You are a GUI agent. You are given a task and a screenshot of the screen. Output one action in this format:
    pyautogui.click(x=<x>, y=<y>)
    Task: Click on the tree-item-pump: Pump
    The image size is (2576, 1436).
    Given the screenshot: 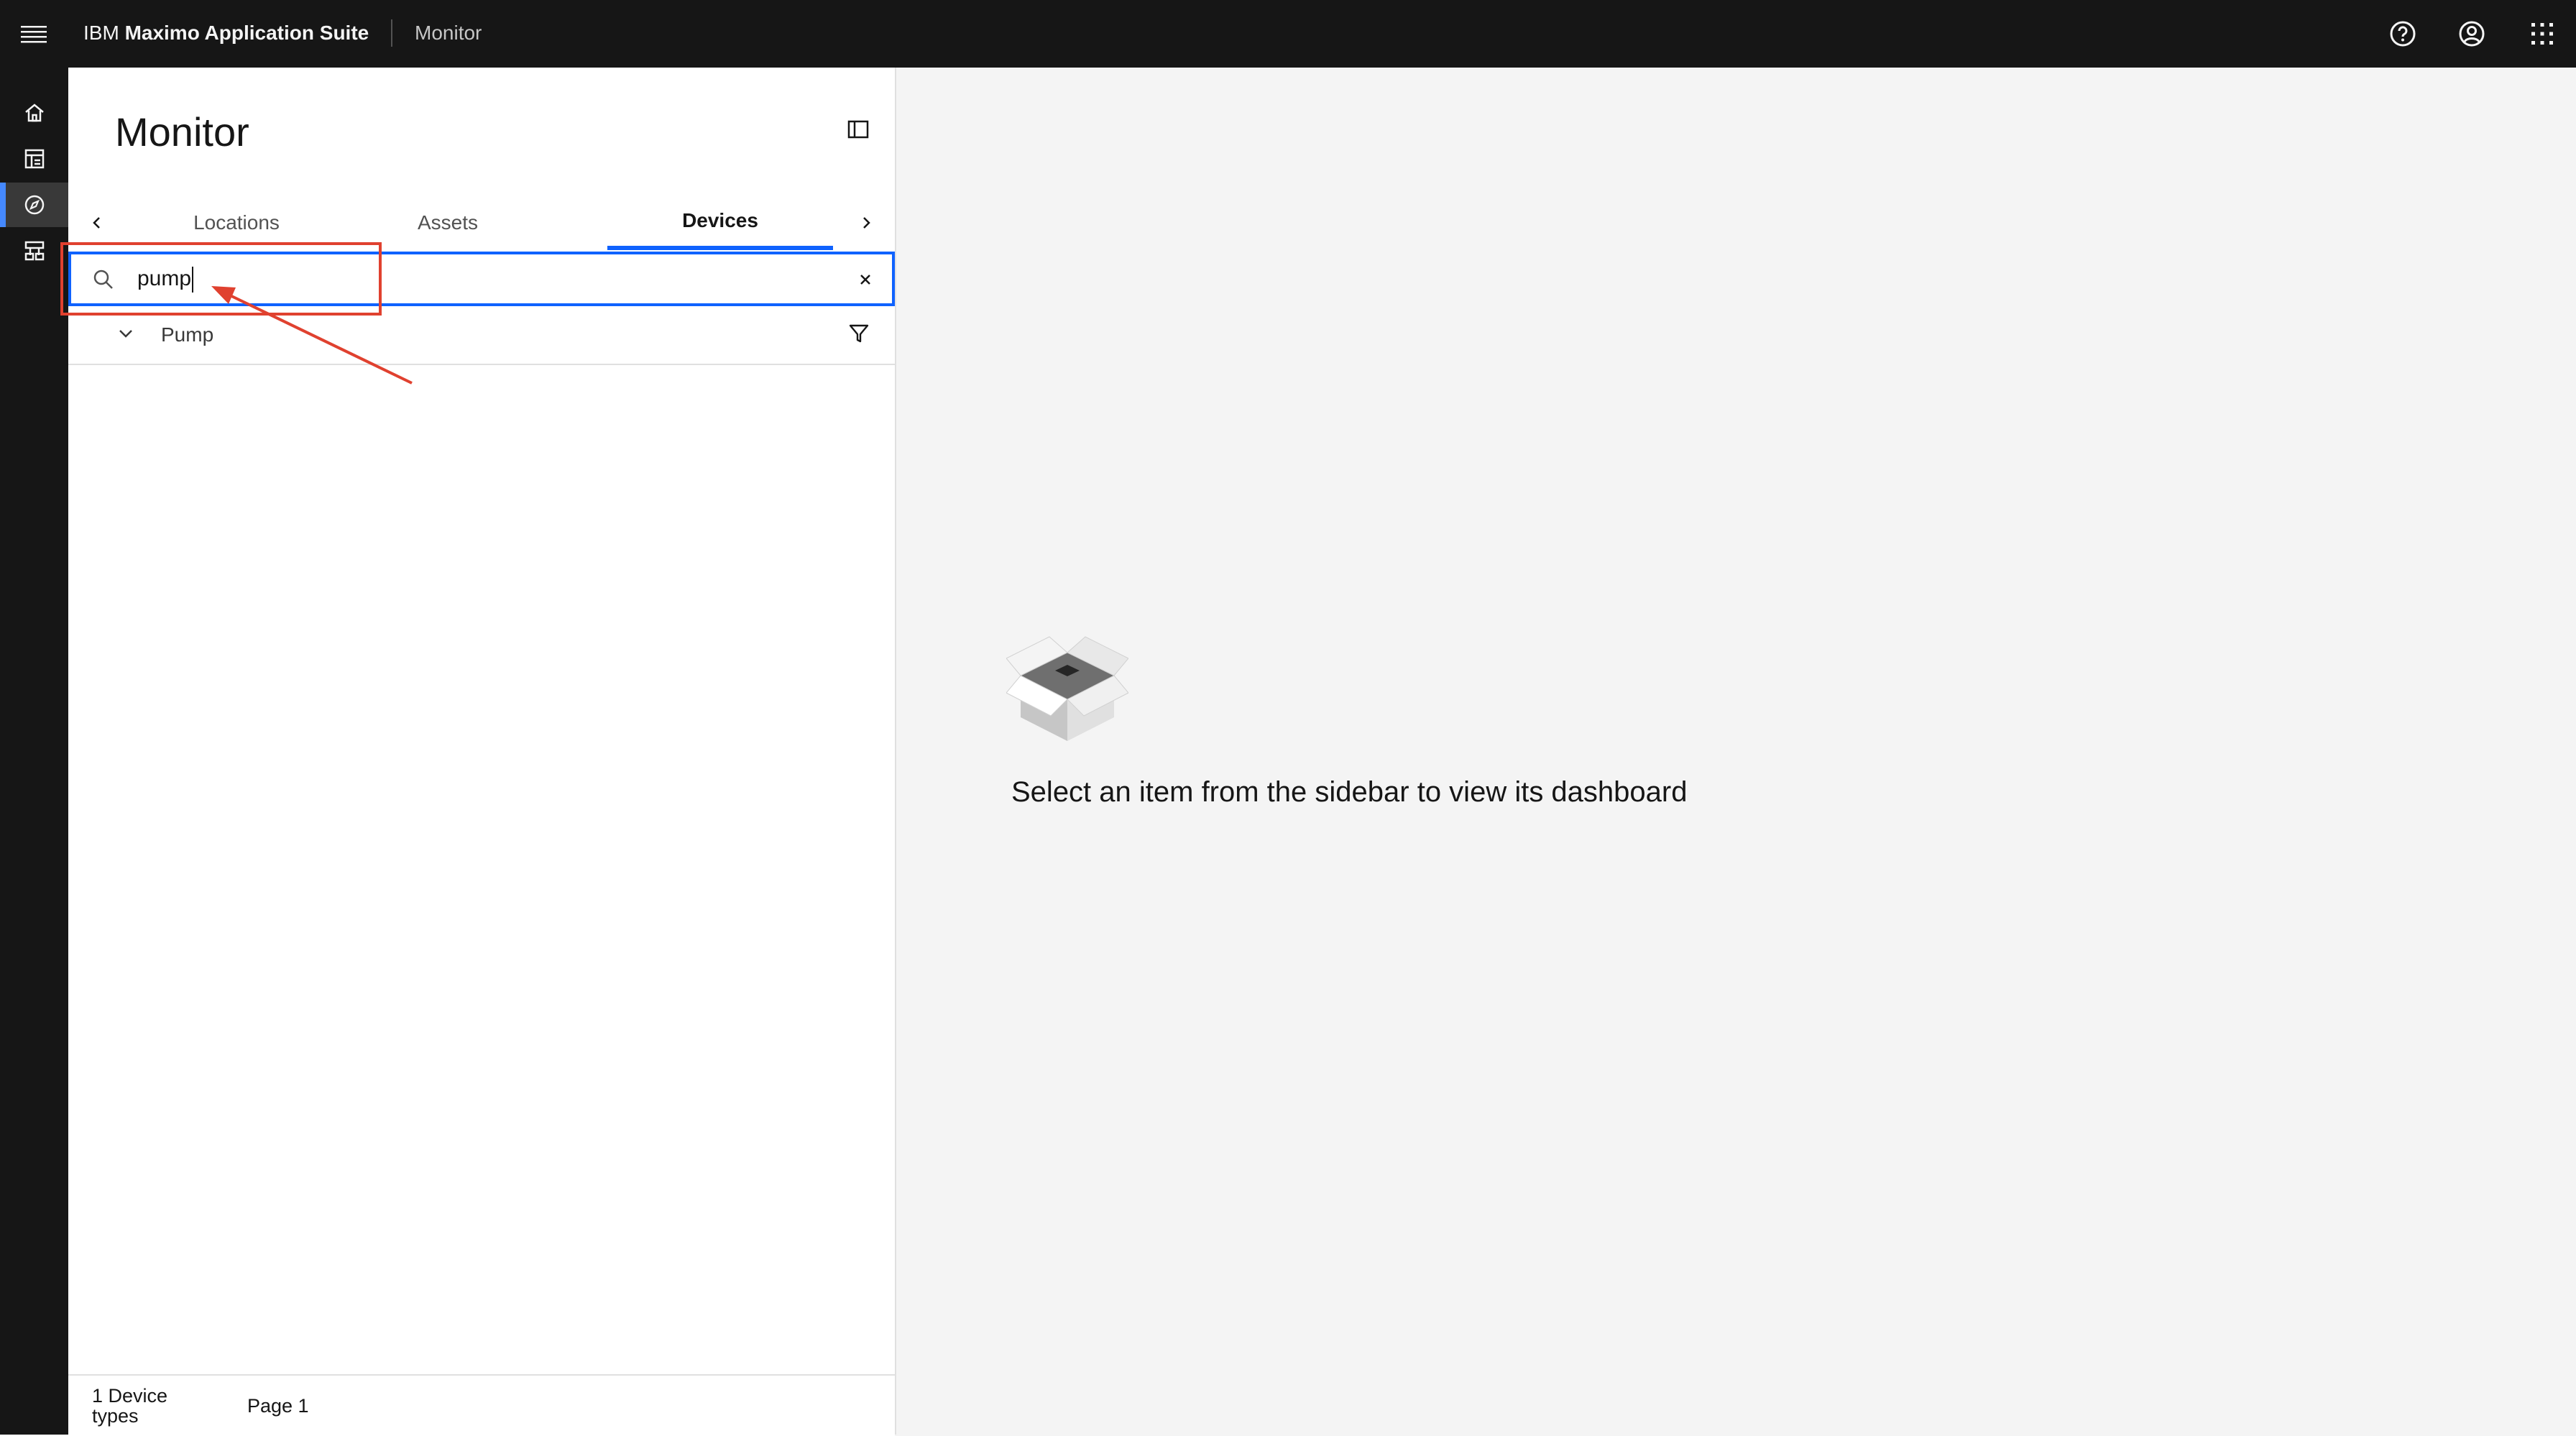 What is the action you would take?
    pyautogui.click(x=481, y=337)
    